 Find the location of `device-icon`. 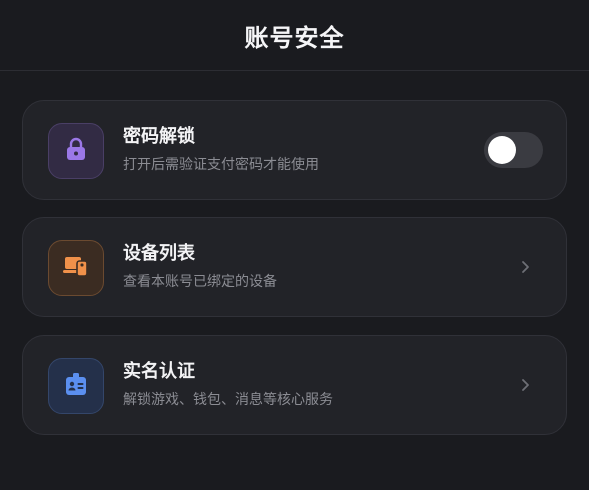

device-icon is located at coordinates (76, 268).